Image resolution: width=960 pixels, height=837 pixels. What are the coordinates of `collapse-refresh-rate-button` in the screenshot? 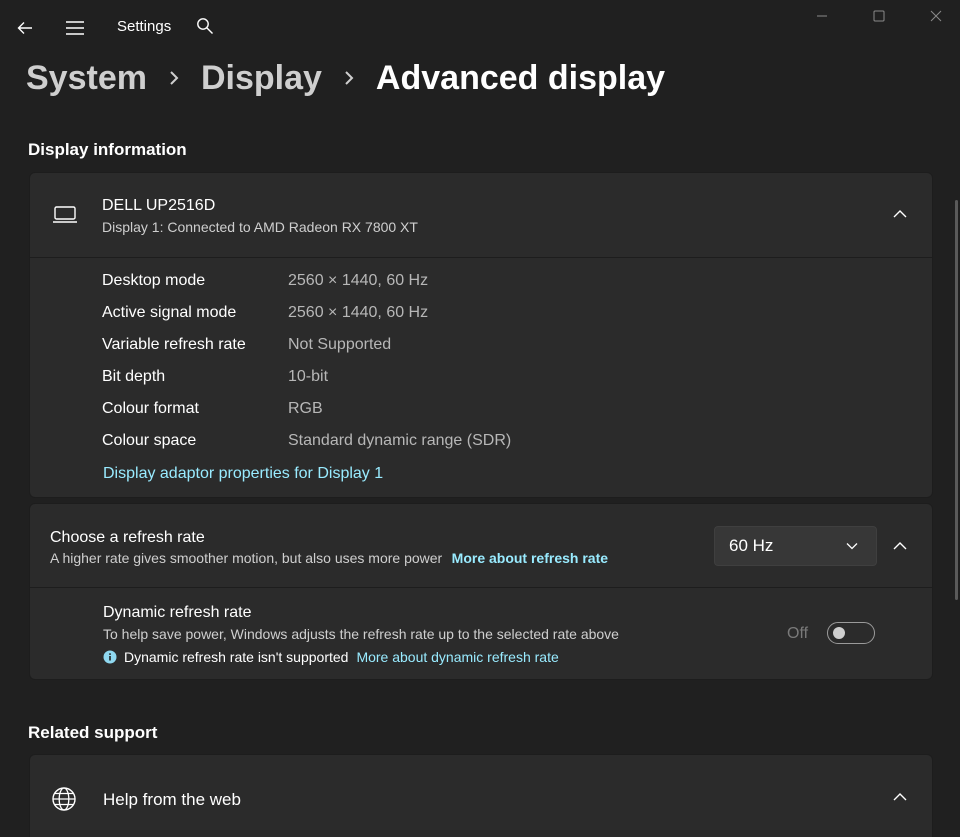 It's located at (900, 546).